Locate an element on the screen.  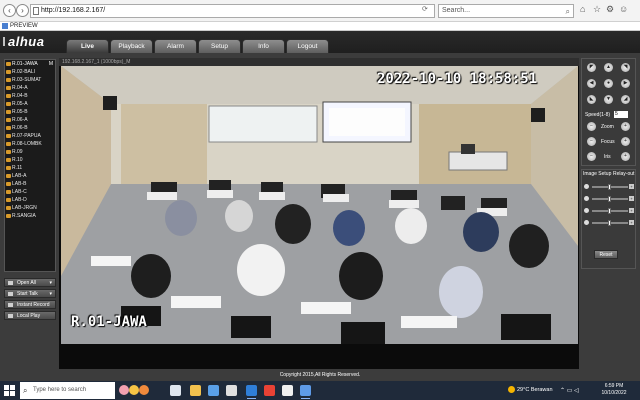
start-talk-button: Start Talk ▾ is located at coordinates (30, 293).